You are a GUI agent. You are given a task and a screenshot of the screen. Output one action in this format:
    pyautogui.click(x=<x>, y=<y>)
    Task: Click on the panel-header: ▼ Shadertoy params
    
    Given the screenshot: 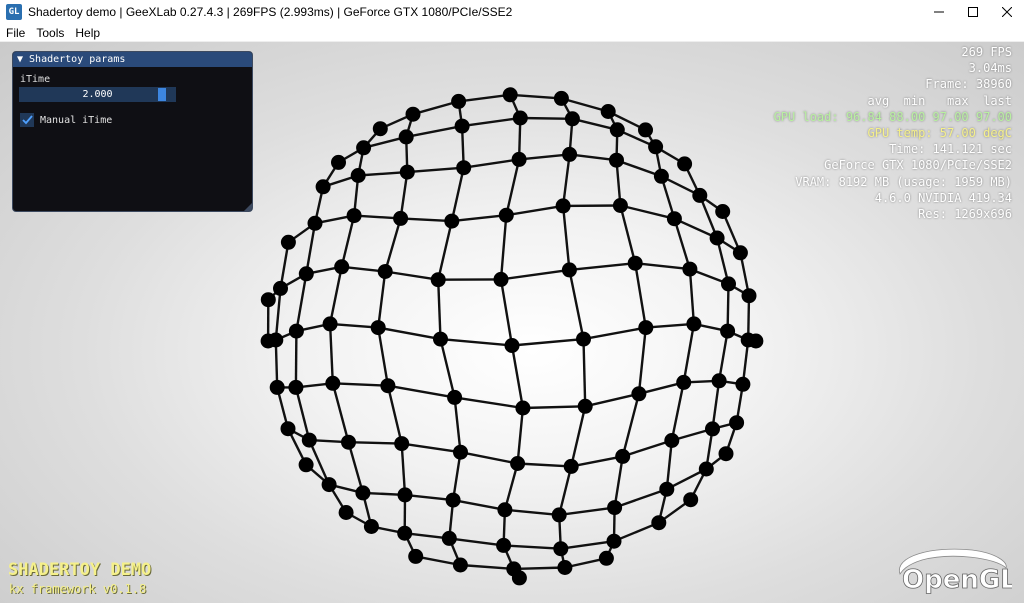 What is the action you would take?
    pyautogui.click(x=132, y=59)
    